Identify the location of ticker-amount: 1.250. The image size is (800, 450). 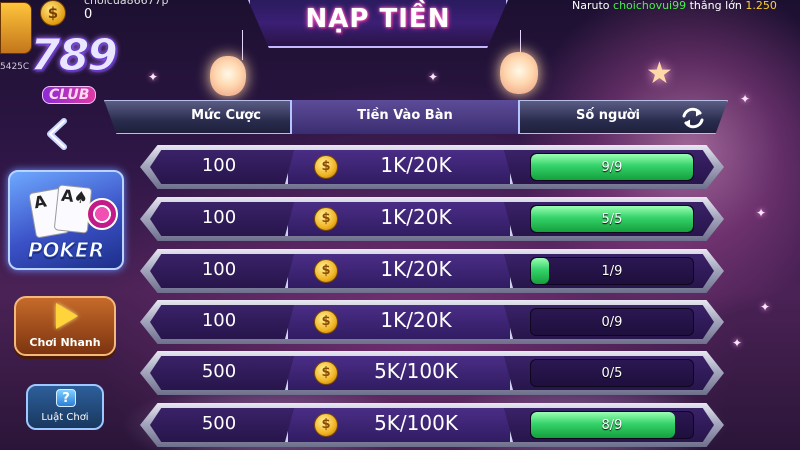
(761, 6).